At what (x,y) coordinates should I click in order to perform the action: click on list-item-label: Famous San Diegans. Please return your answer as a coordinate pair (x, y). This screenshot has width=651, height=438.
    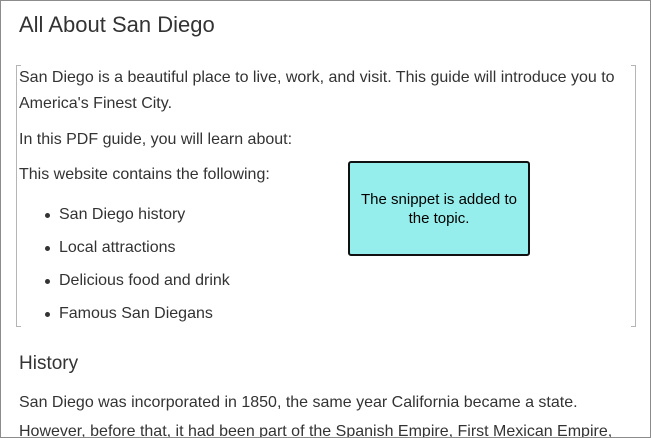
    Looking at the image, I should click on (136, 313).